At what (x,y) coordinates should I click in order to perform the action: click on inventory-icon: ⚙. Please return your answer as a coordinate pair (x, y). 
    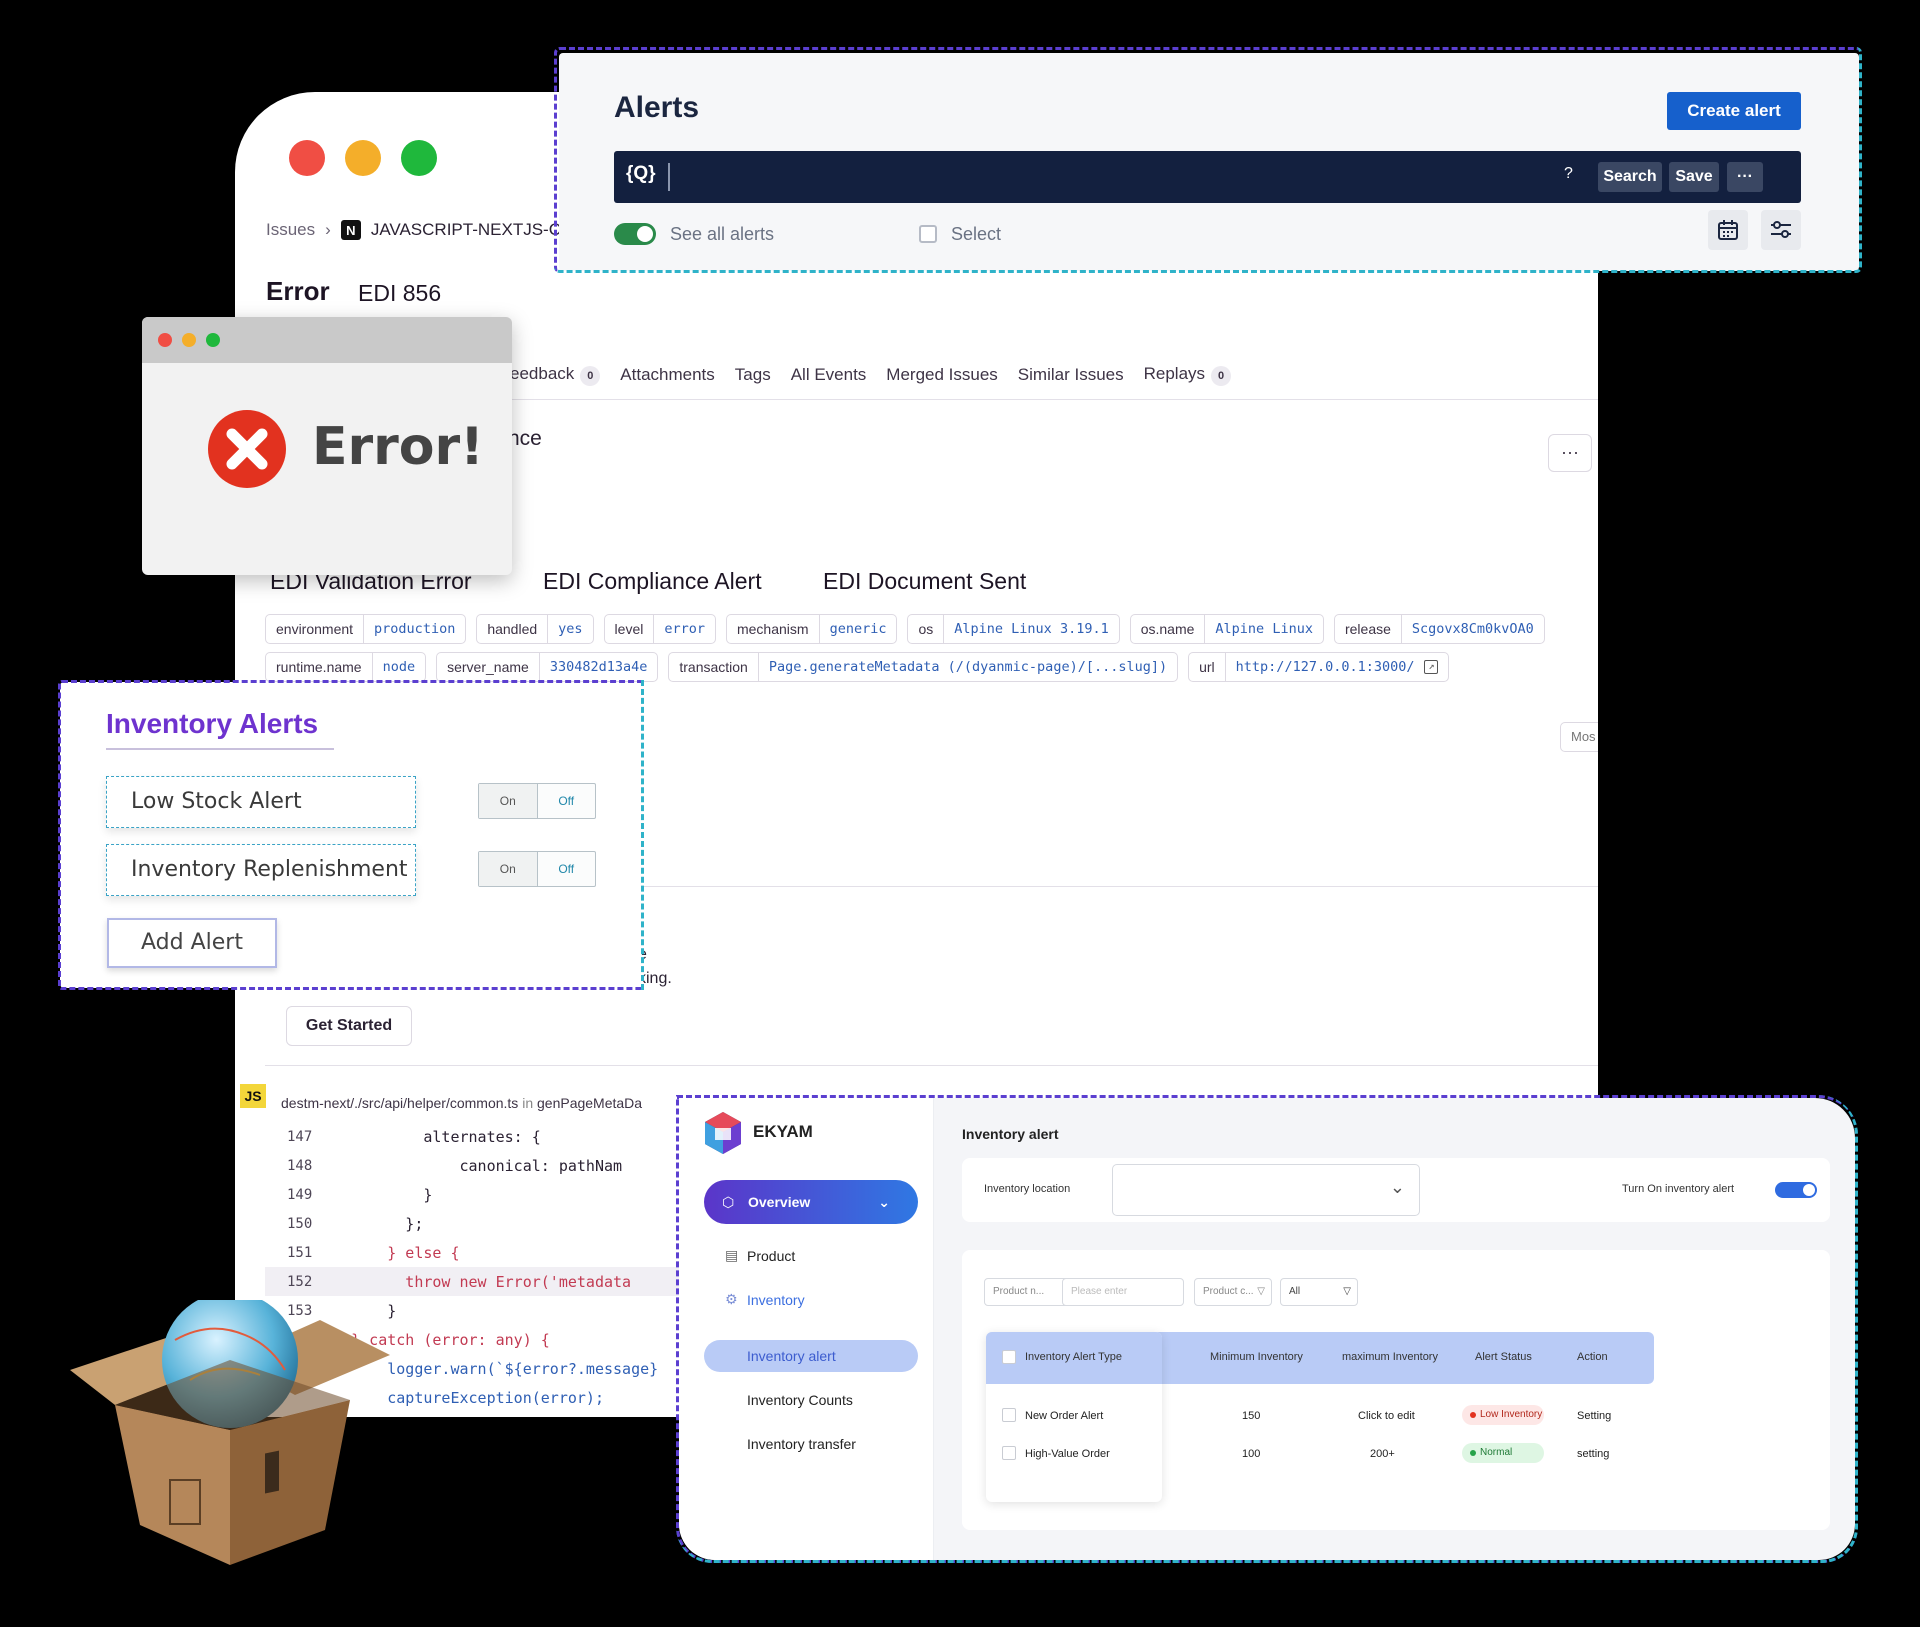
    Looking at the image, I should click on (731, 1299).